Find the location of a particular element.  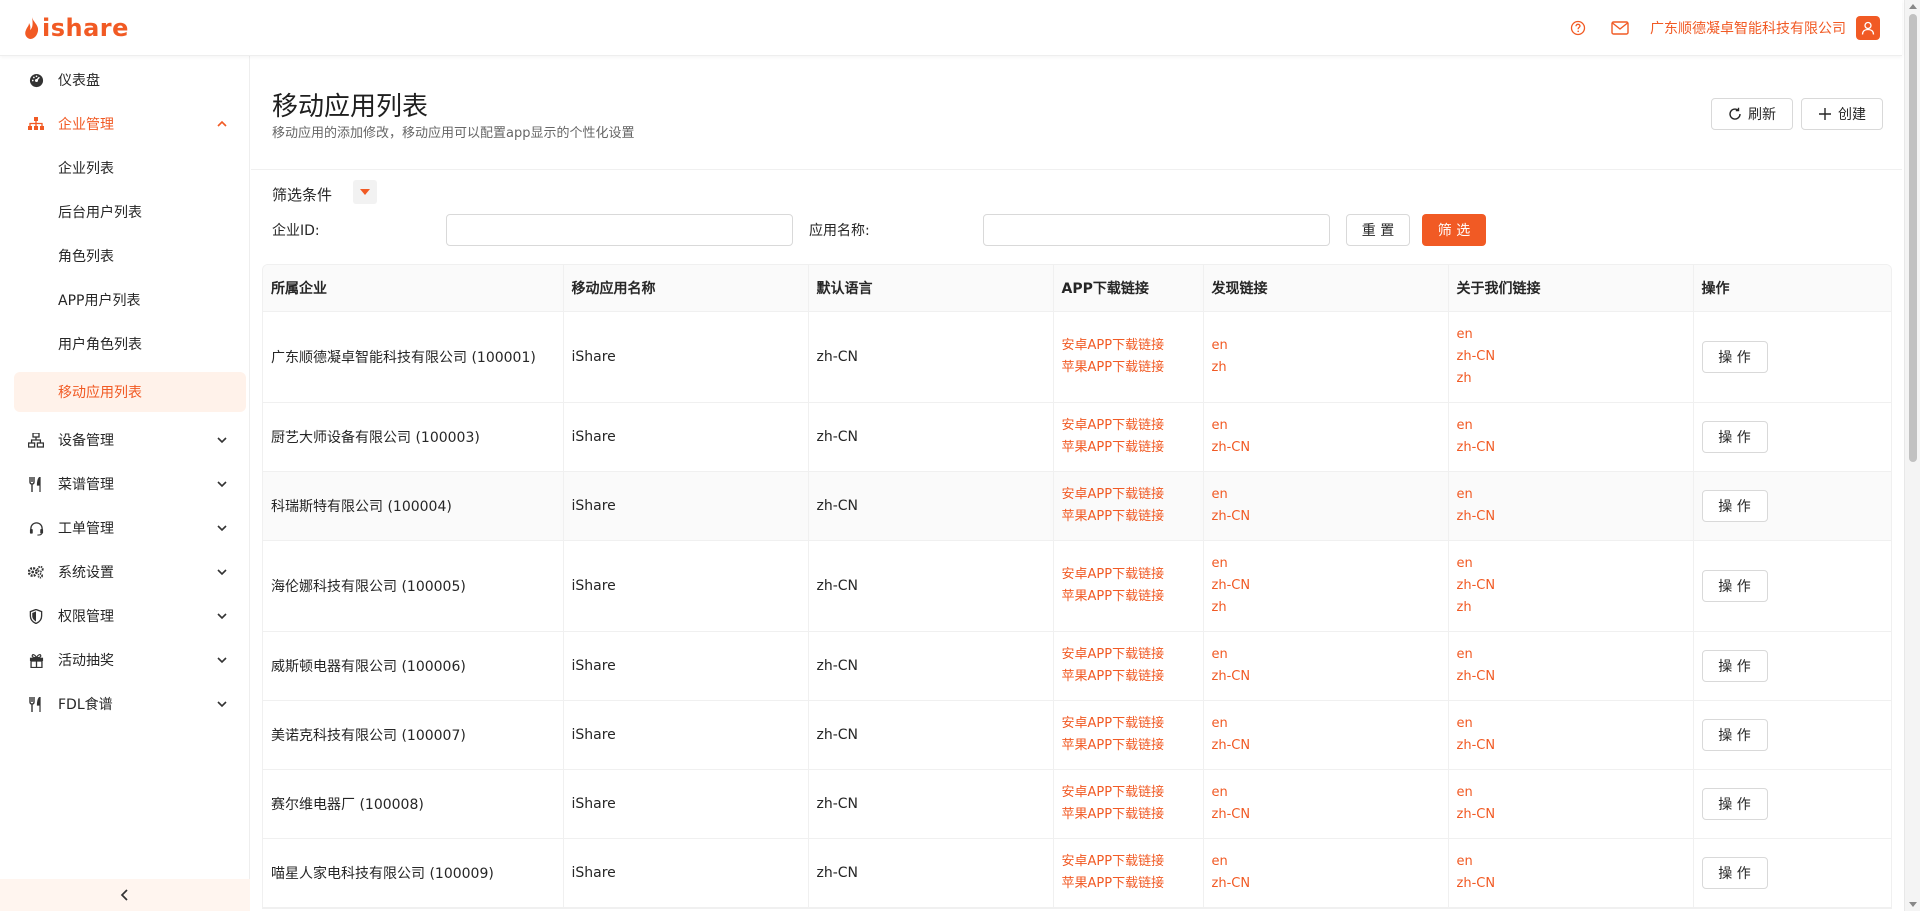

sidebar-item-mobile-apps: 移动应用列表 is located at coordinates (130, 392).